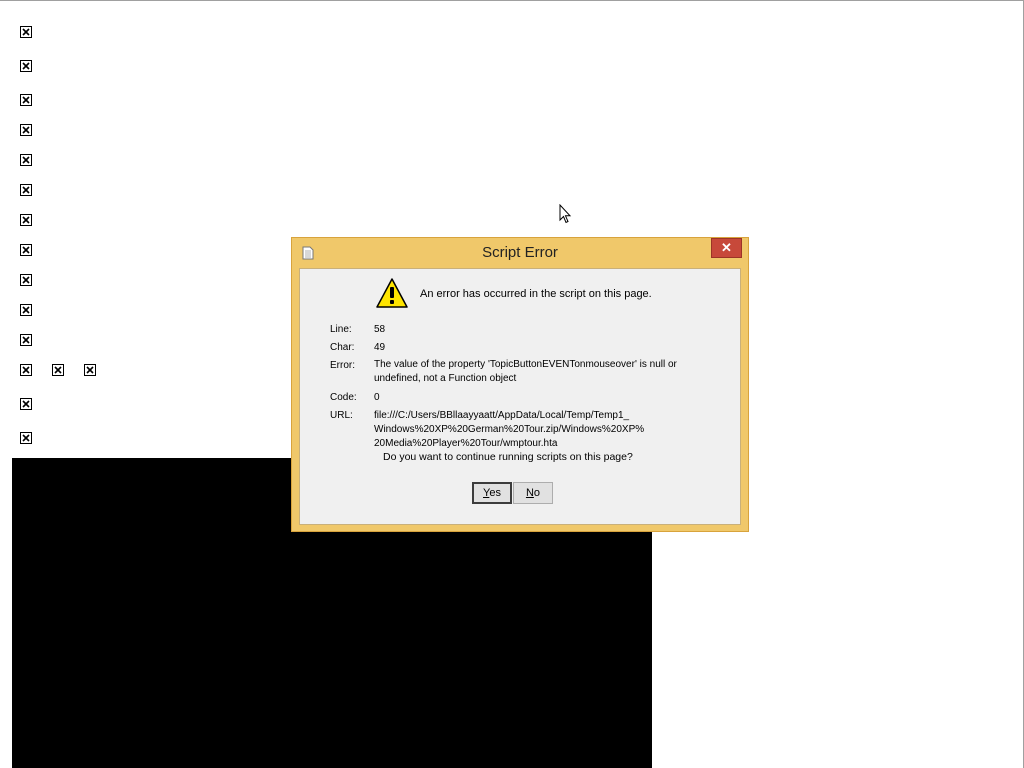 The image size is (1024, 768). Describe the element at coordinates (537, 493) in the screenshot. I see `no-label-rest: o` at that location.